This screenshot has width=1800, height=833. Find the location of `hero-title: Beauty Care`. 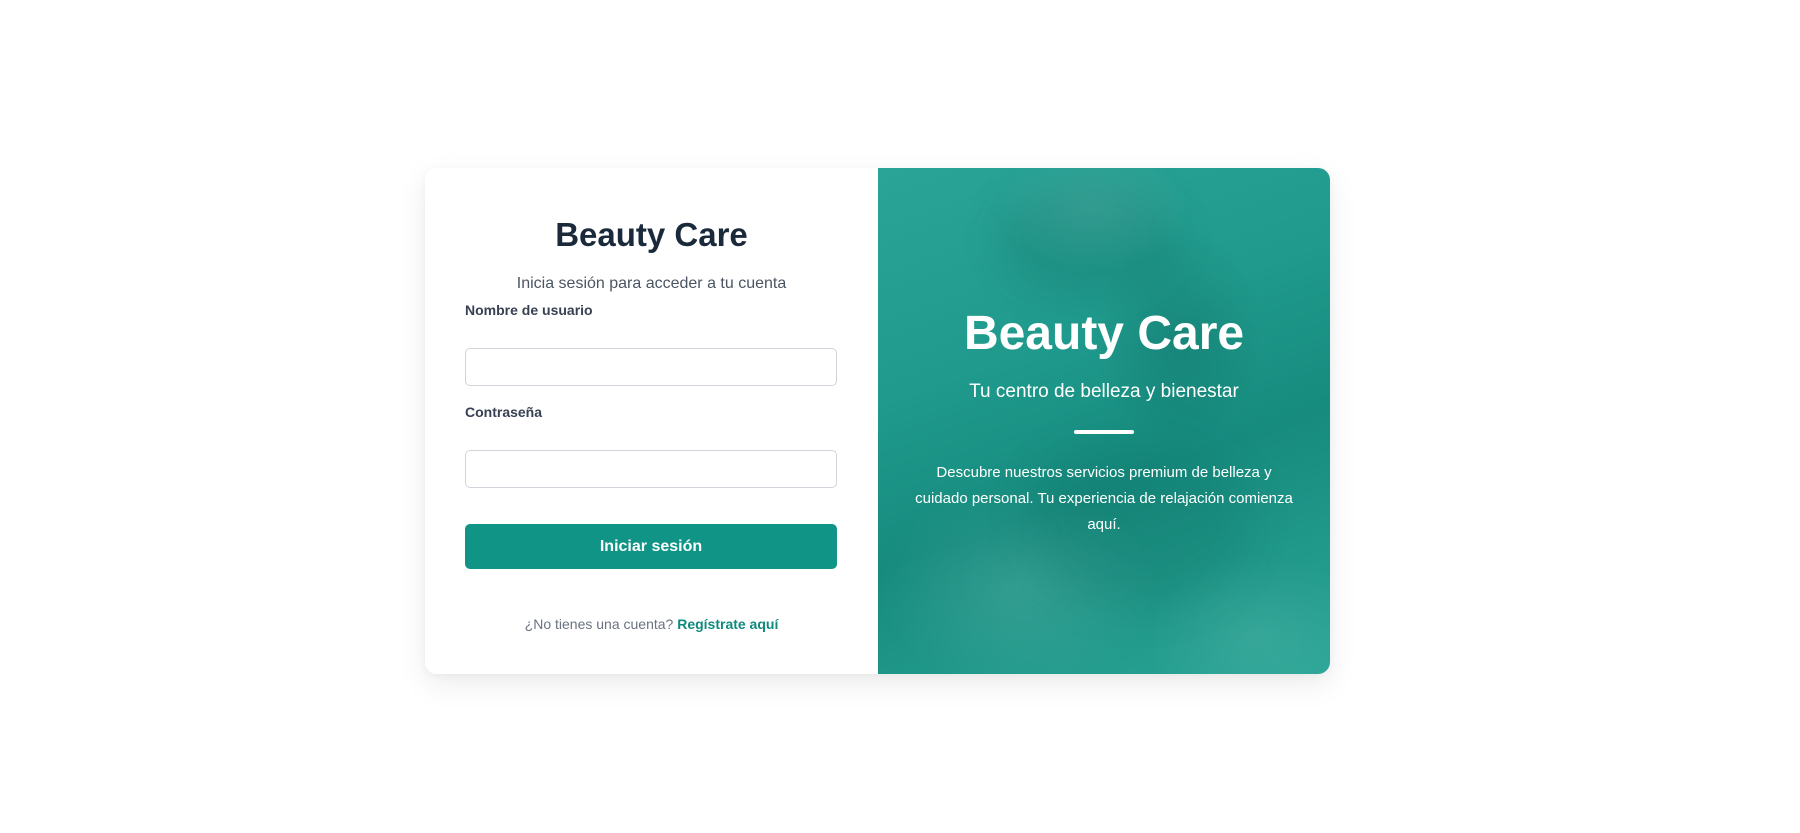

hero-title: Beauty Care is located at coordinates (1104, 333).